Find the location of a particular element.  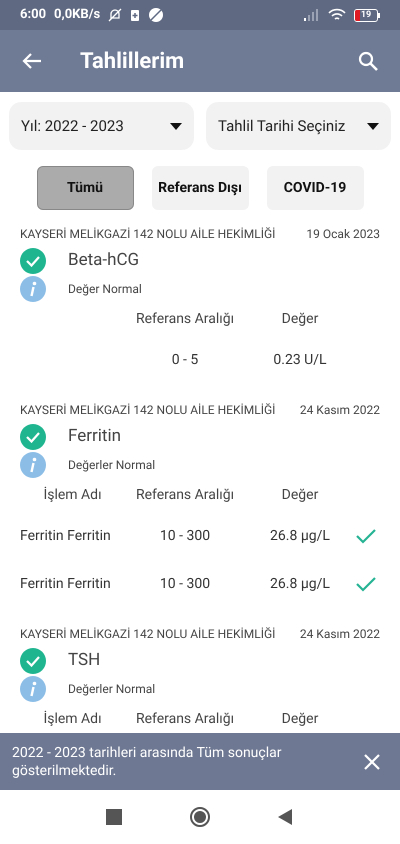

back-arrow-icon is located at coordinates (32, 61).